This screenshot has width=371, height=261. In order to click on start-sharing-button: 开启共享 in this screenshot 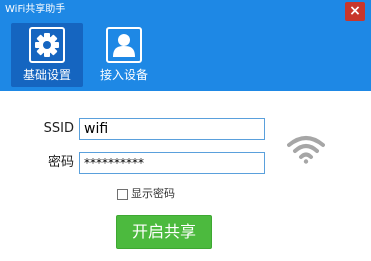, I will do `click(164, 232)`.